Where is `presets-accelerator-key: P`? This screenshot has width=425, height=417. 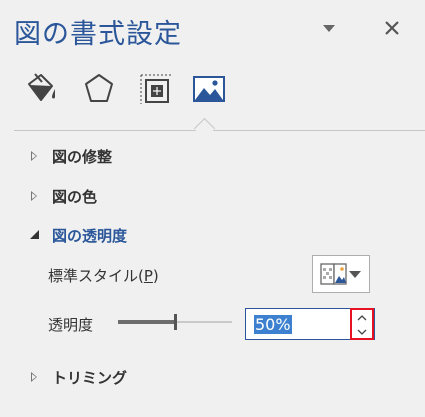
presets-accelerator-key: P is located at coordinates (148, 276).